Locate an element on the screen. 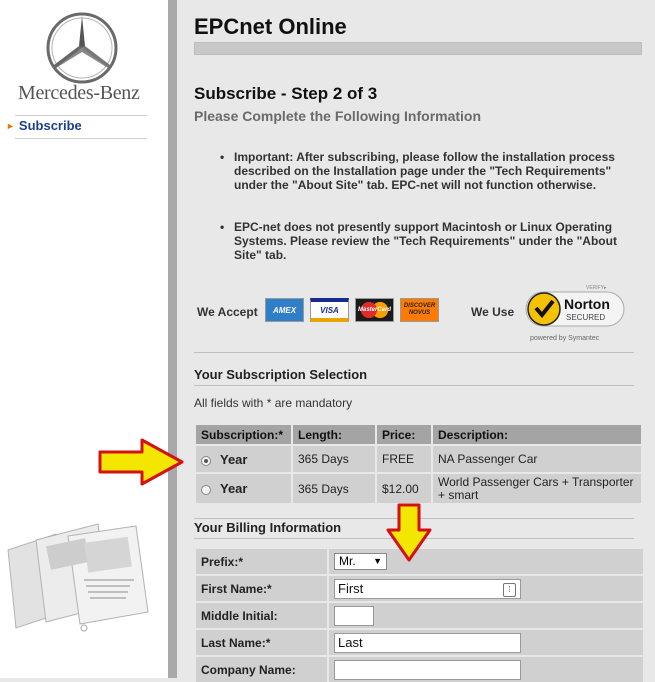 The width and height of the screenshot is (655, 682). first-name-field: First ⁞ is located at coordinates (427, 588).